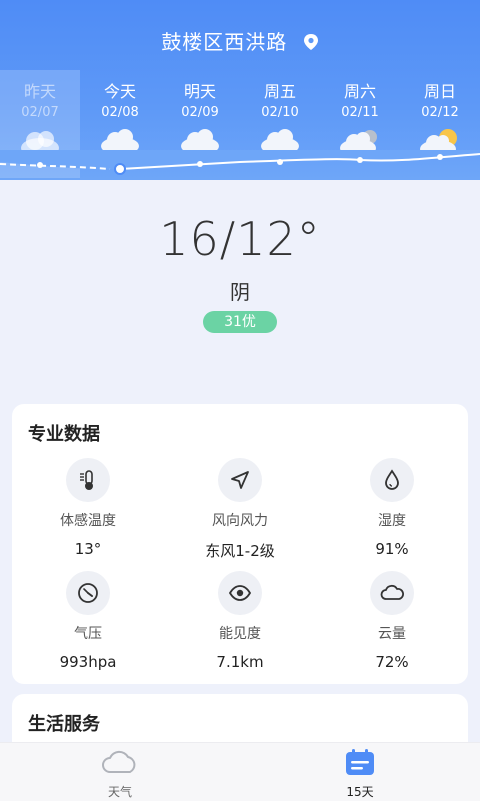 This screenshot has height=801, width=480. What do you see at coordinates (392, 508) in the screenshot?
I see `data-item-humidity: 湿度 91%` at bounding box center [392, 508].